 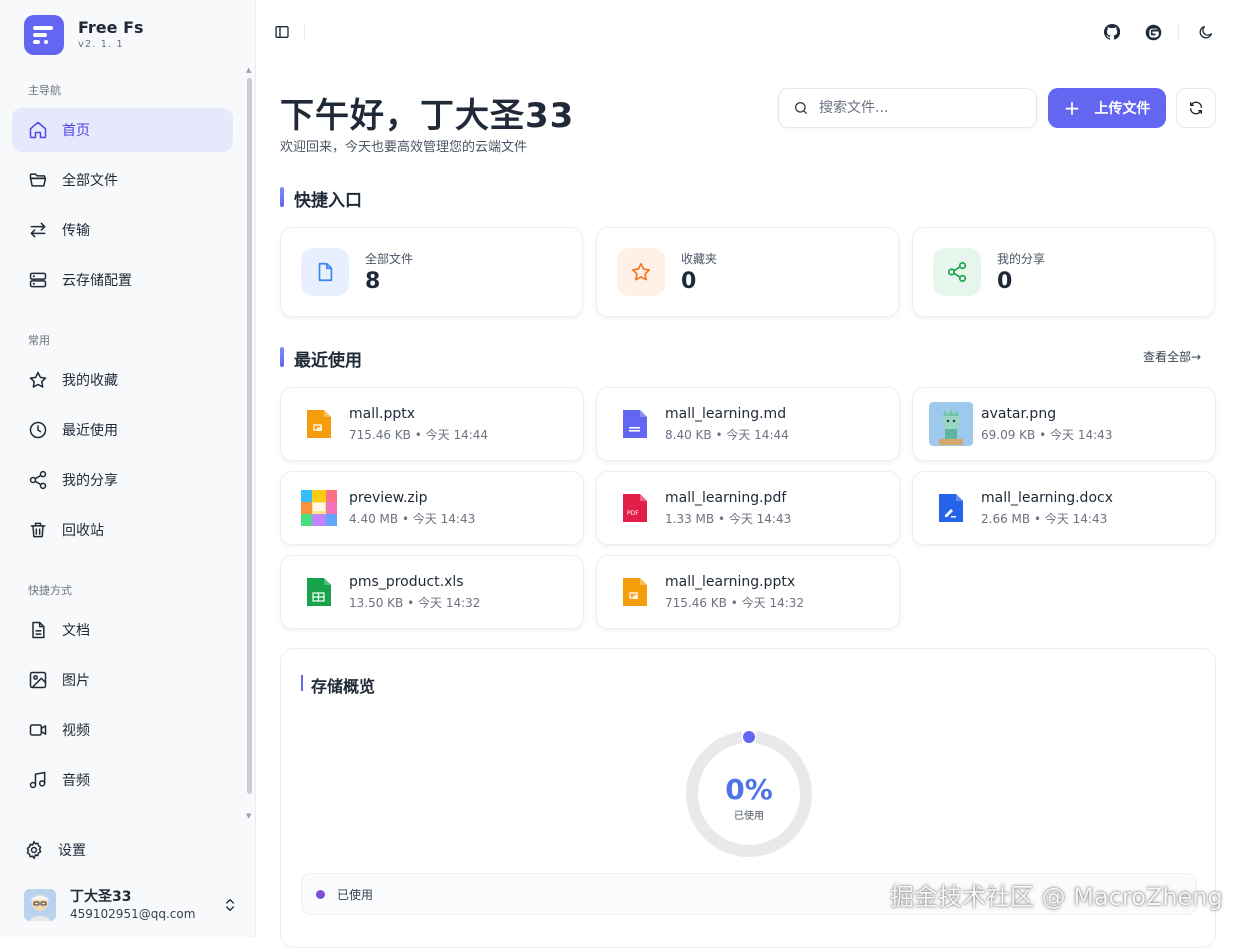 I want to click on app-logo-icon, so click(x=44, y=35).